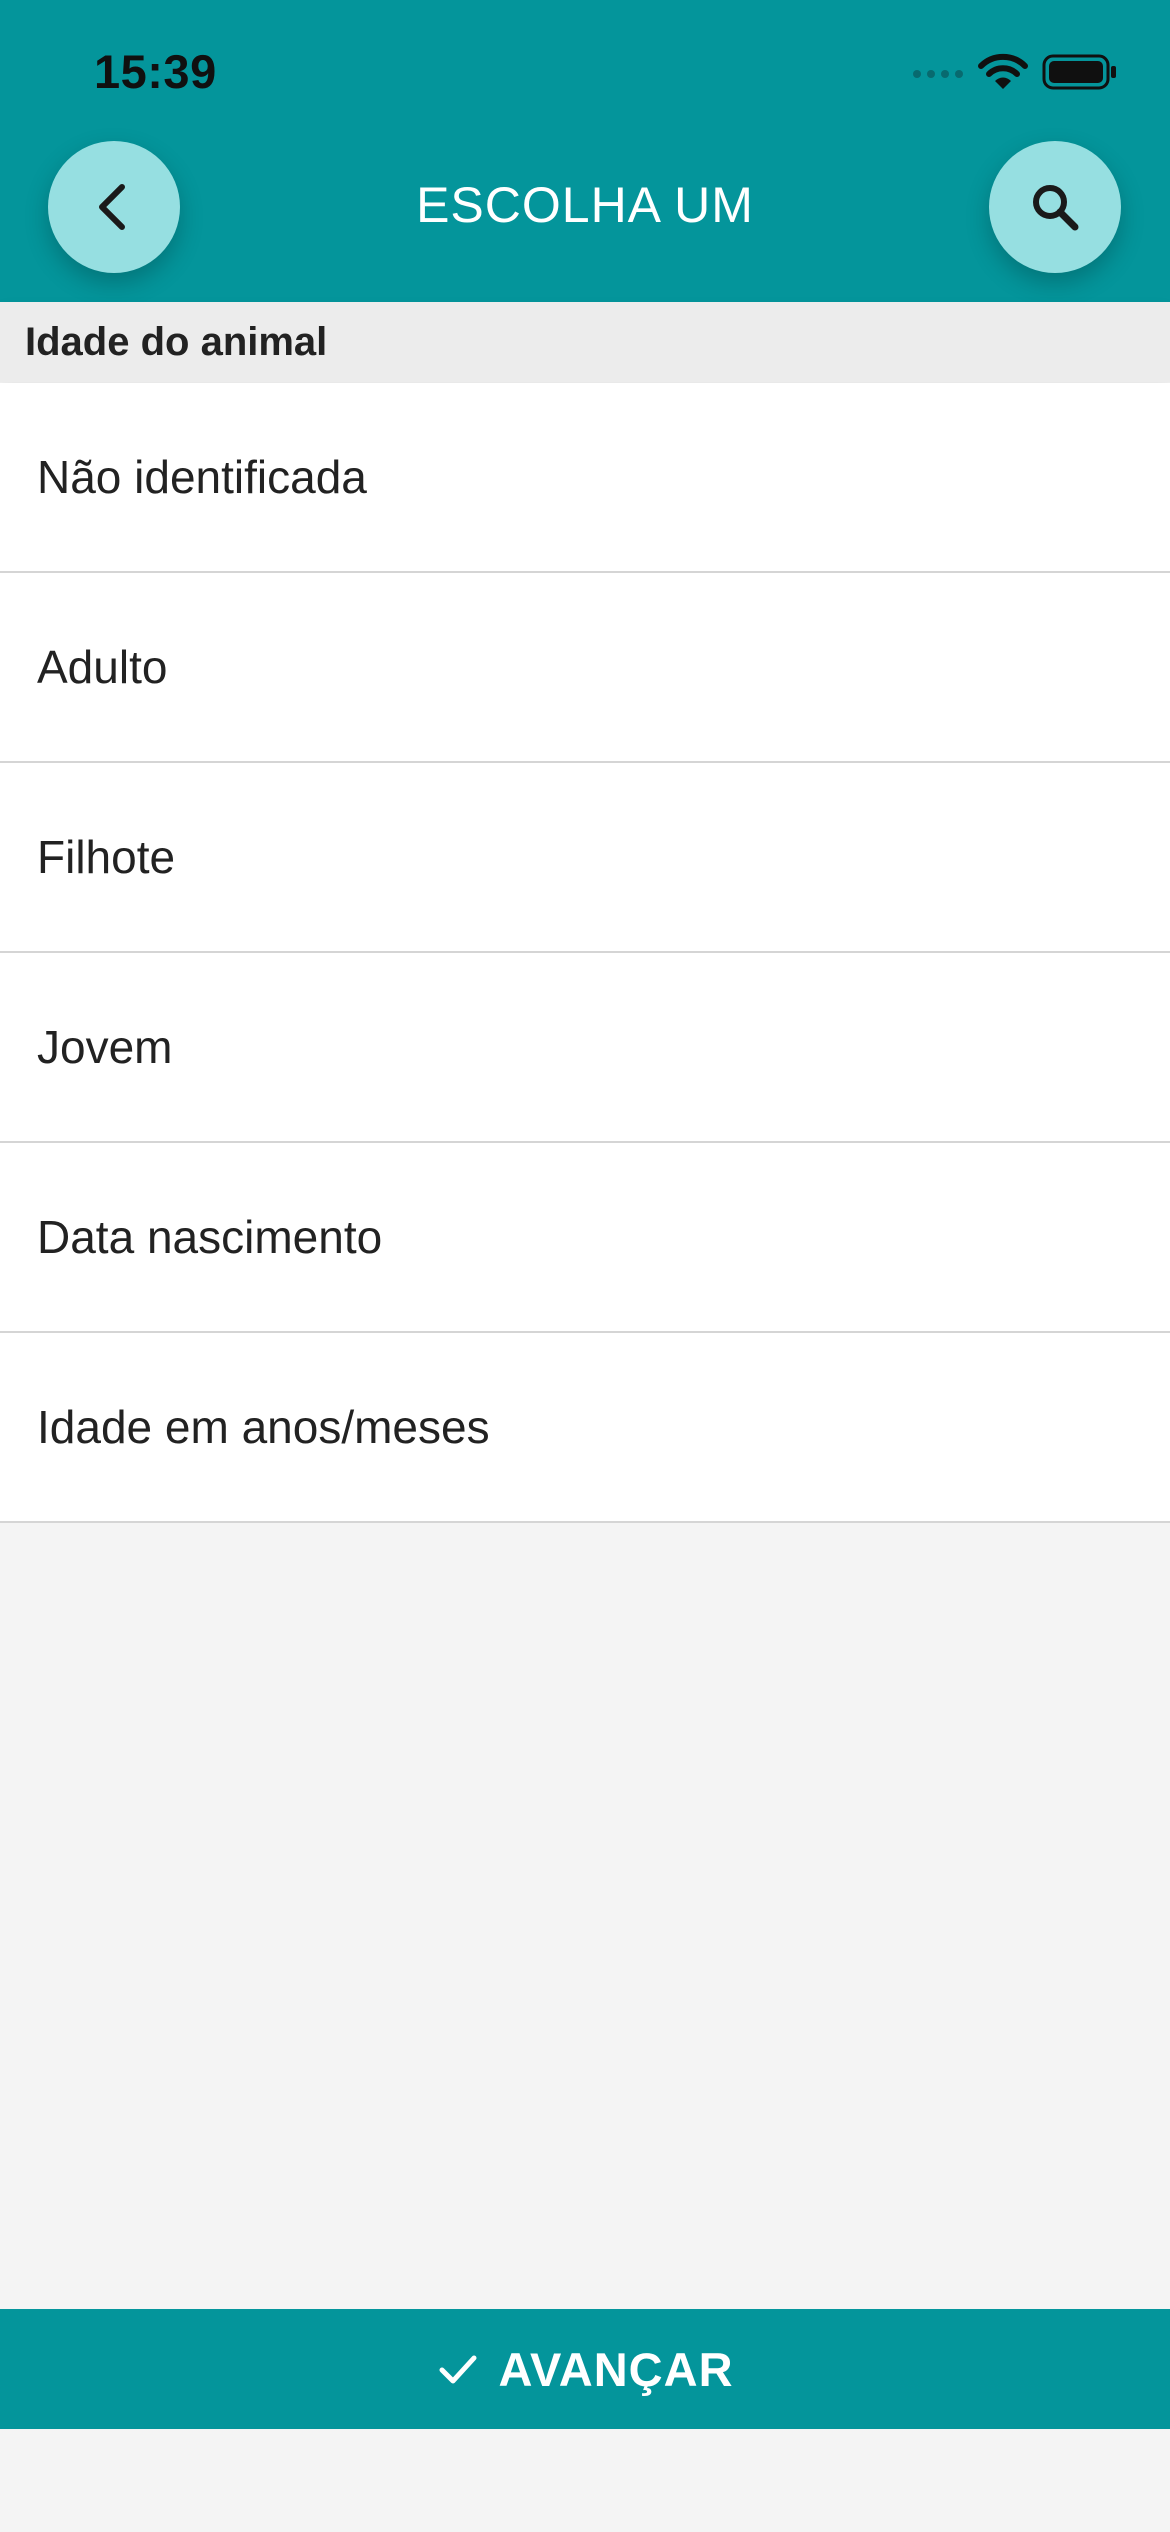 This screenshot has height=2532, width=1170. I want to click on cellular-signal-icon, so click(938, 74).